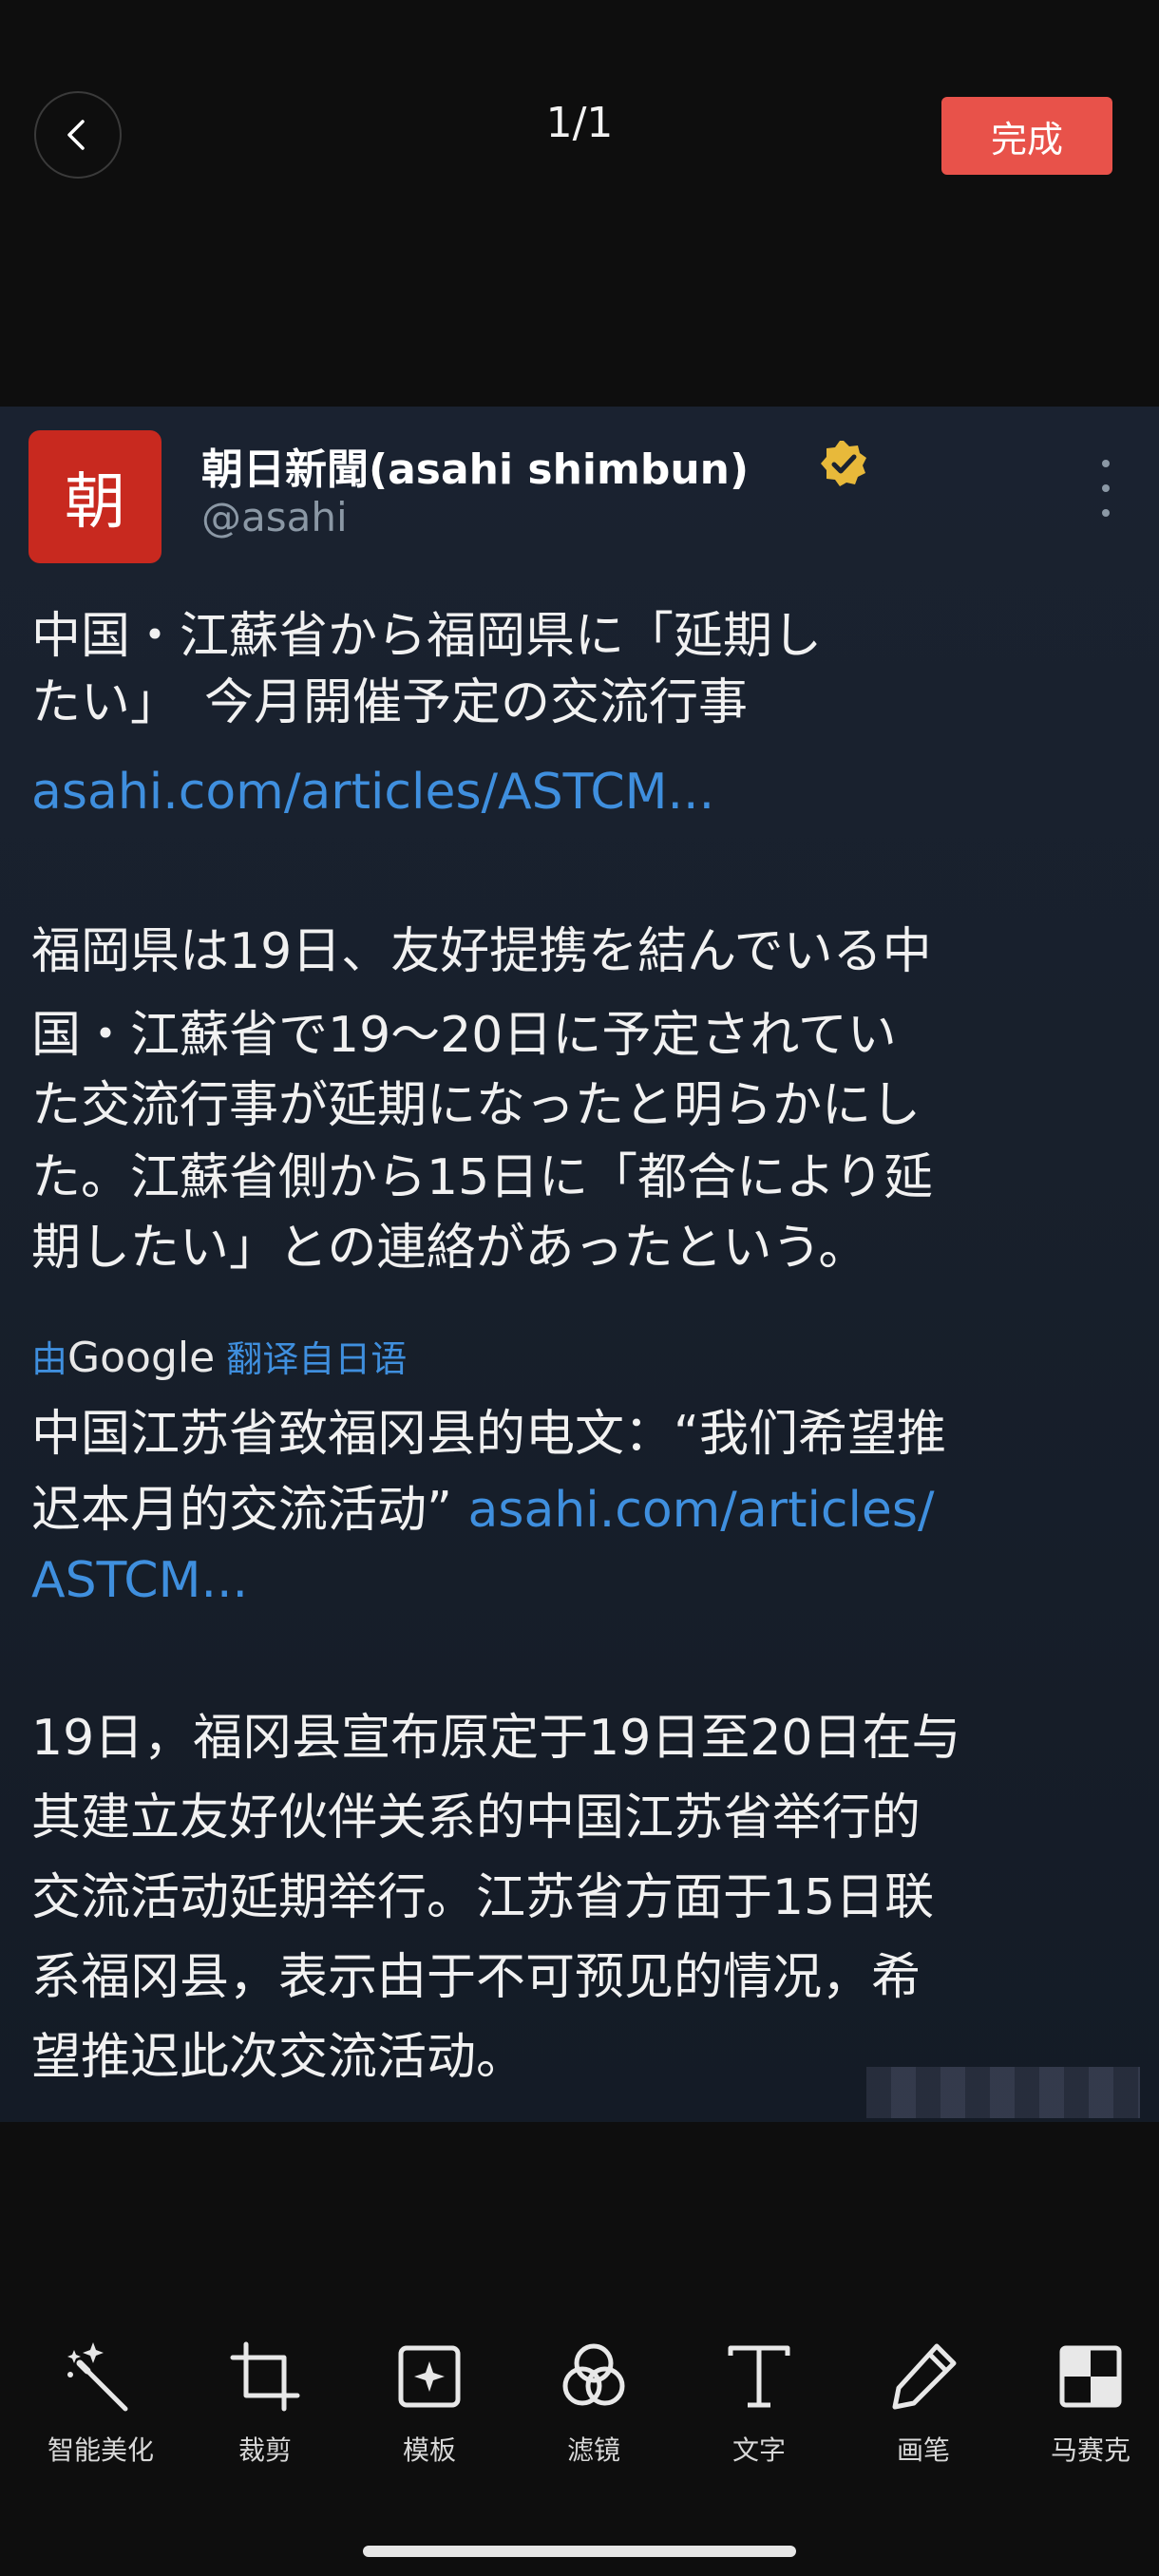 Image resolution: width=1159 pixels, height=2576 pixels. I want to click on text-icon, so click(759, 2376).